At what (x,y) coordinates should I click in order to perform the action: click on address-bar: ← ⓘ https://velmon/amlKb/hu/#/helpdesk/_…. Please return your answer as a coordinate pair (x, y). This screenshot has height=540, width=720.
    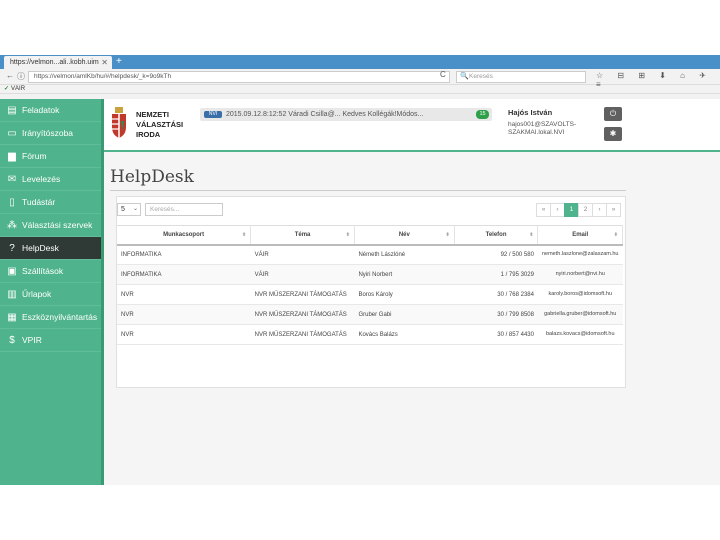
    Looking at the image, I should click on (360, 79).